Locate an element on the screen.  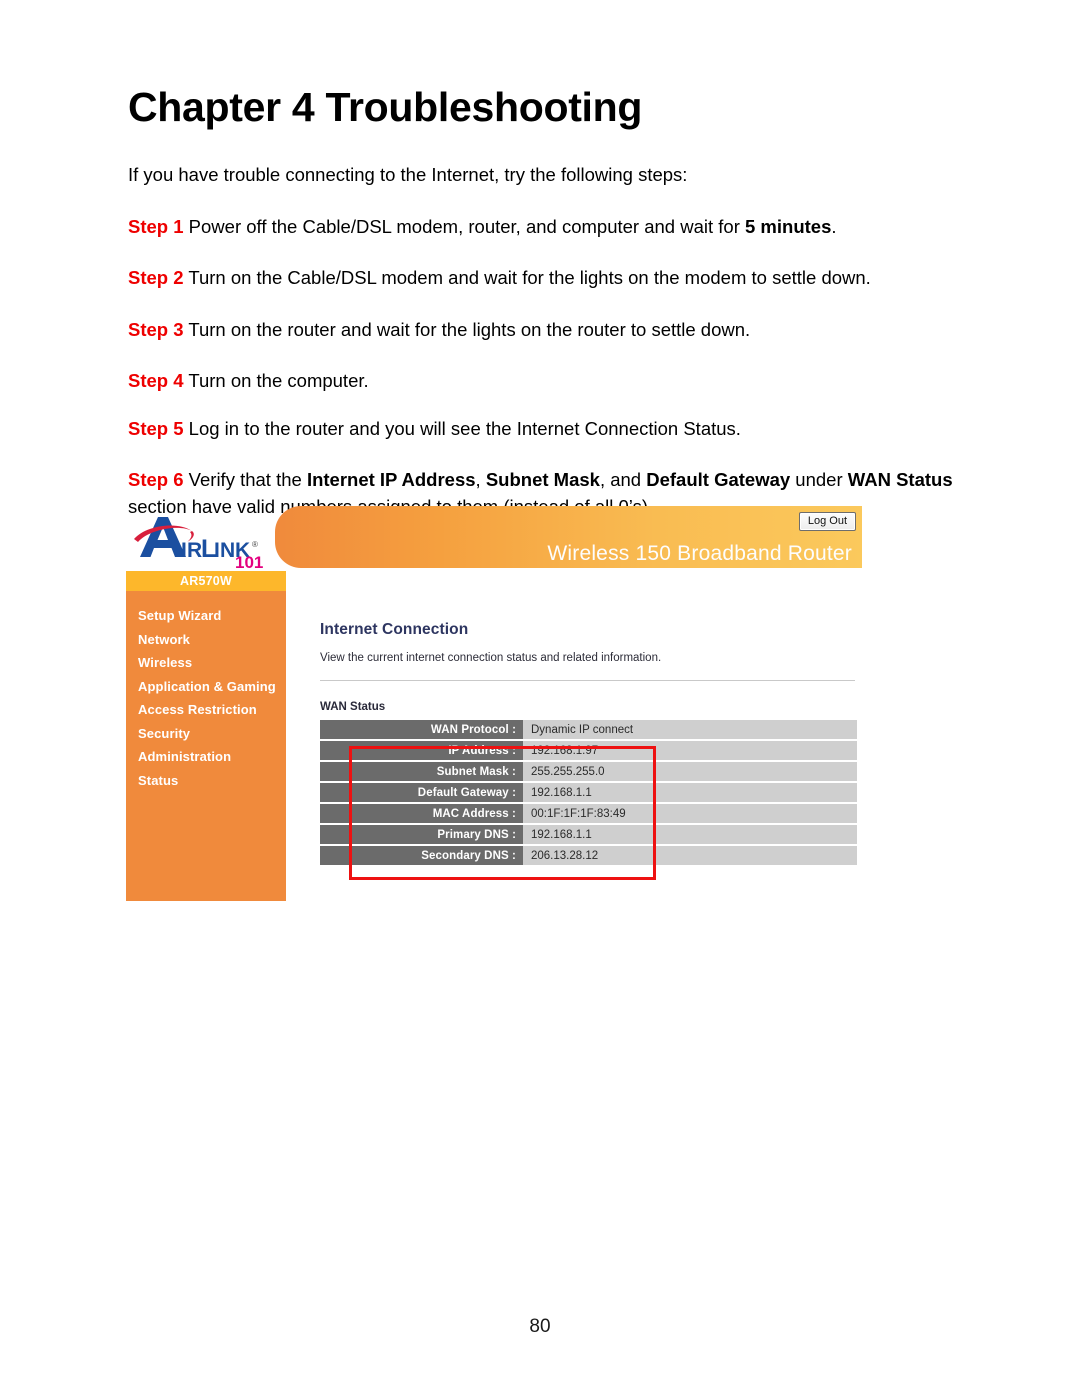
step-label: Step 1 is located at coordinates (156, 227).